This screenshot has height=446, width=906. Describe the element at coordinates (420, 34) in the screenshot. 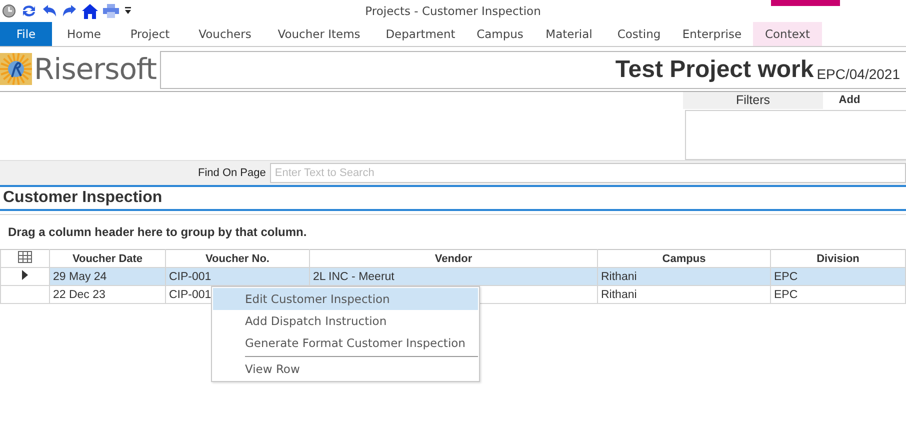

I see `ribbon-tab: Department` at that location.